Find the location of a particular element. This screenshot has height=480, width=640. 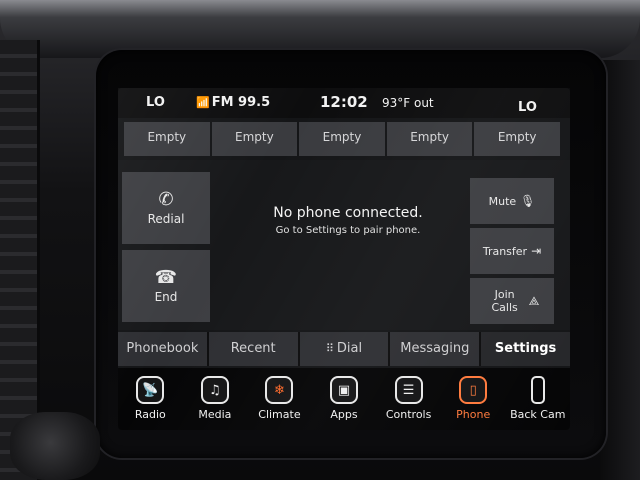

music-note-icon: ♫ is located at coordinates (214, 390).